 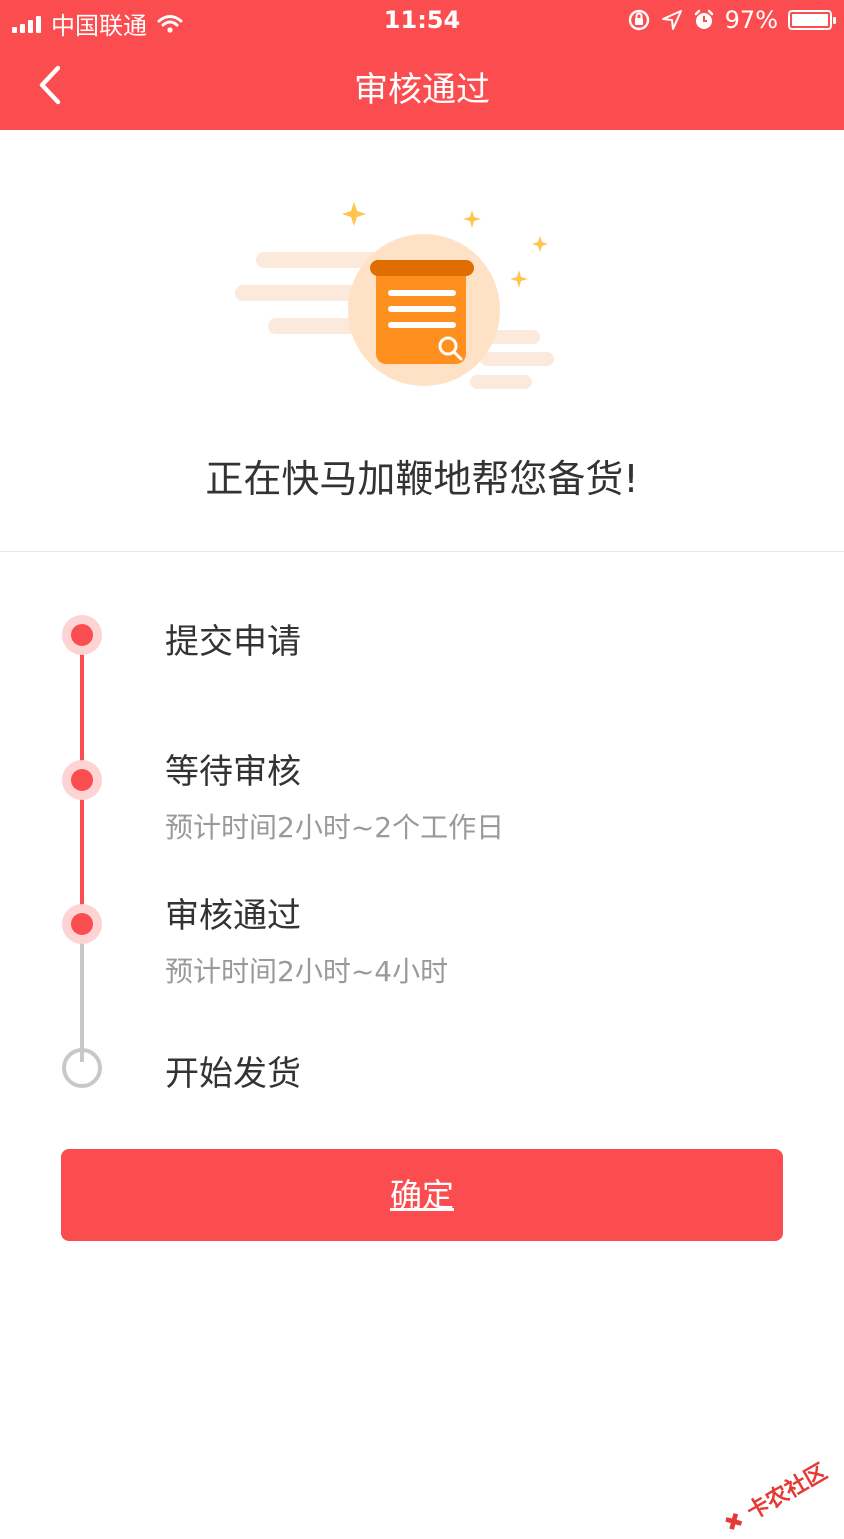 What do you see at coordinates (671, 20) in the screenshot?
I see `location-arrow-icon` at bounding box center [671, 20].